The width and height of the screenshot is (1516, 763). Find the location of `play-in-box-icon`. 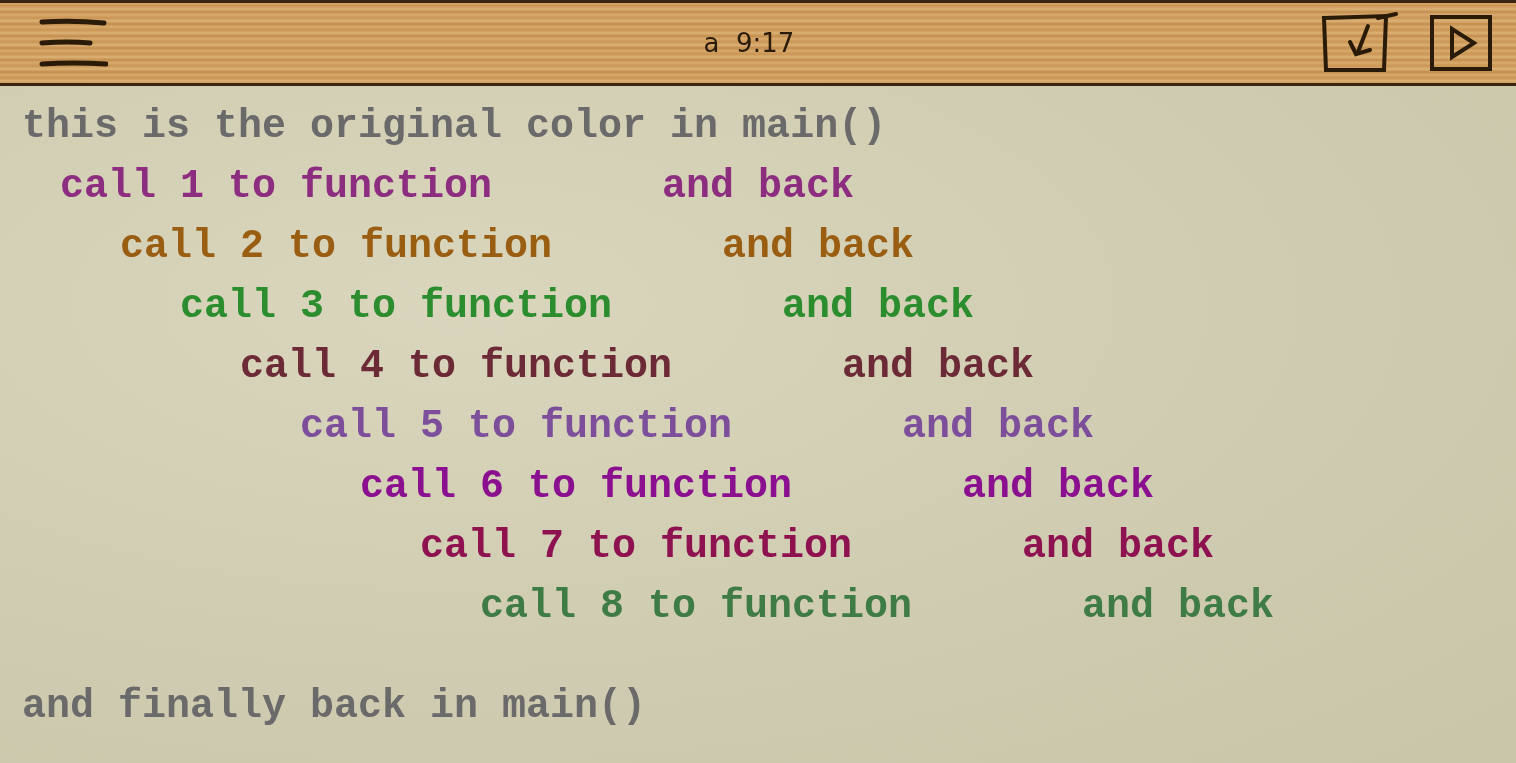

play-in-box-icon is located at coordinates (1461, 43).